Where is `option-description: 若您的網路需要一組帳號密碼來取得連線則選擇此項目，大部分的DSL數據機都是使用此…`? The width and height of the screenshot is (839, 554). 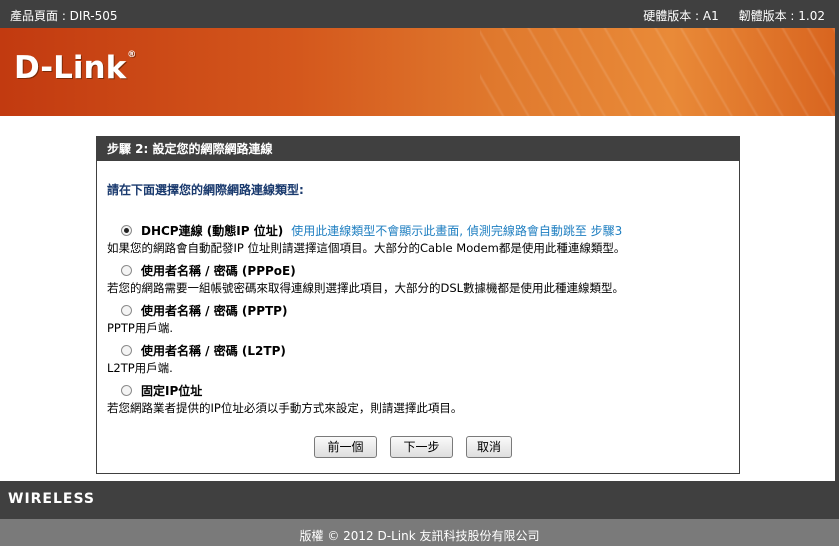
option-description: 若您的網路需要一組帳號密碼來取得連線則選擇此項目，大部分的DSL數據機都是使用此… is located at coordinates (366, 288).